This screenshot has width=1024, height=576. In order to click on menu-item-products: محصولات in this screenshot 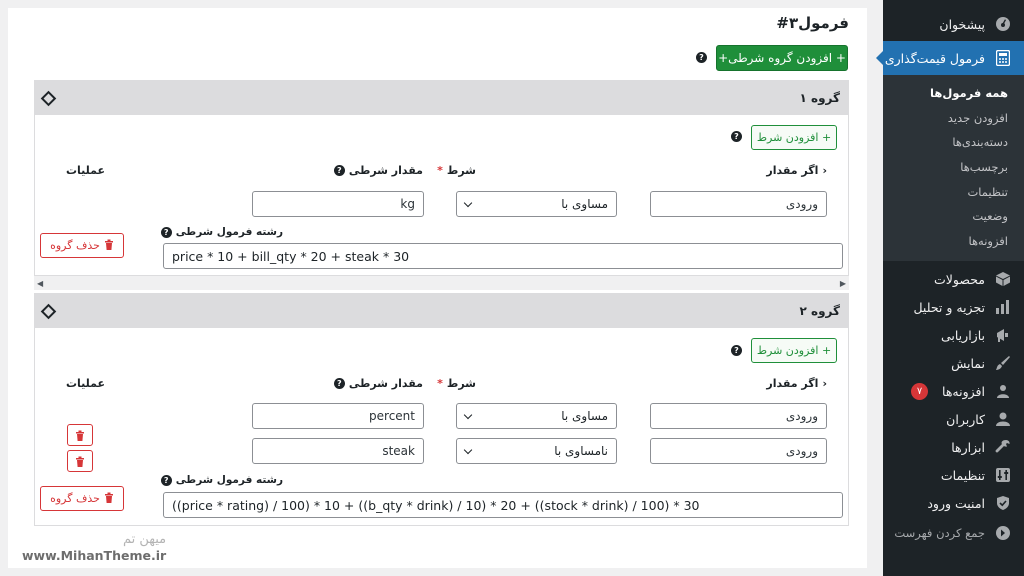, I will do `click(953, 279)`.